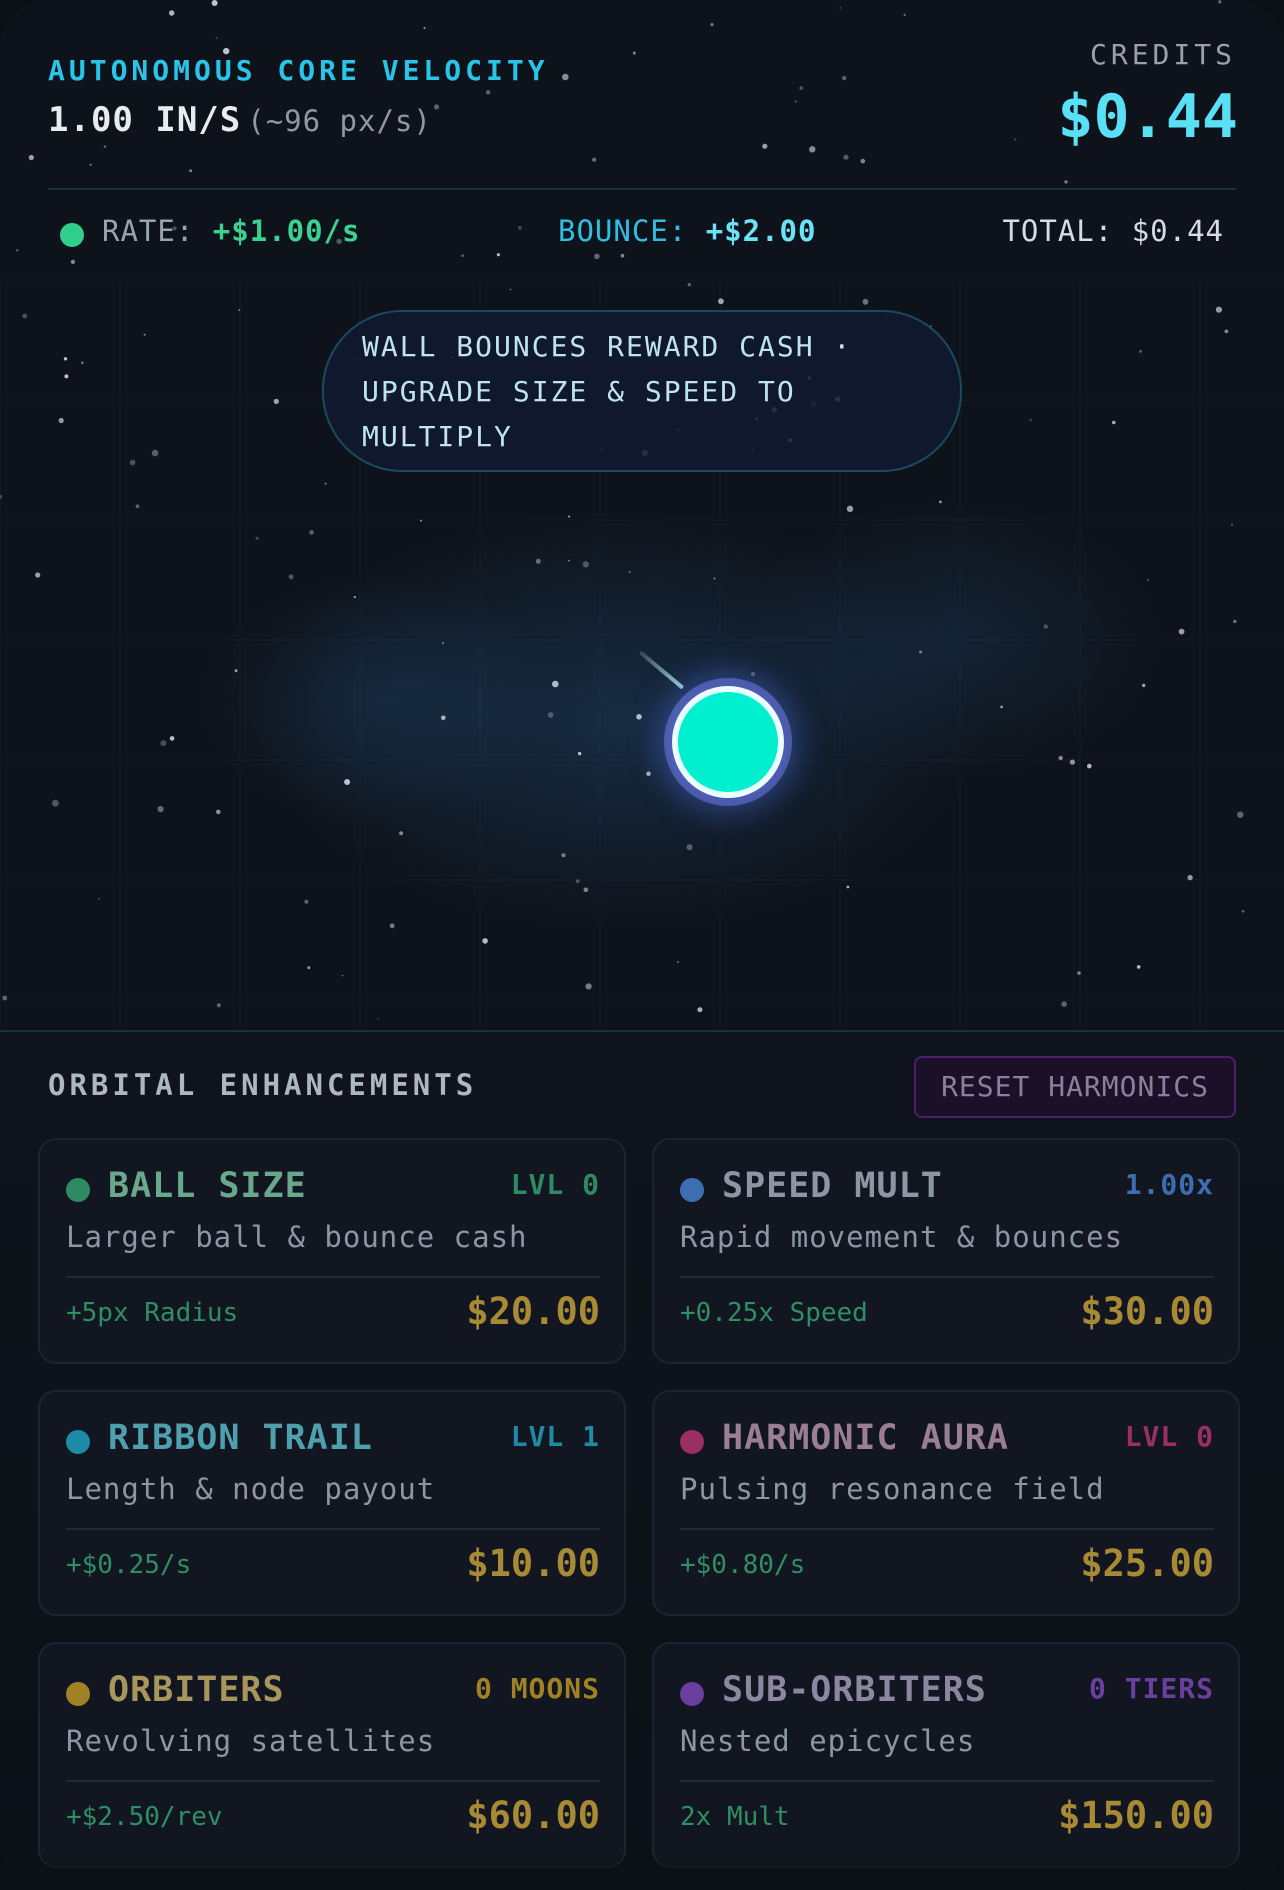 The image size is (1284, 1890). Describe the element at coordinates (339, 121) in the screenshot. I see `velocity-pixels: (~96 px/s)` at that location.